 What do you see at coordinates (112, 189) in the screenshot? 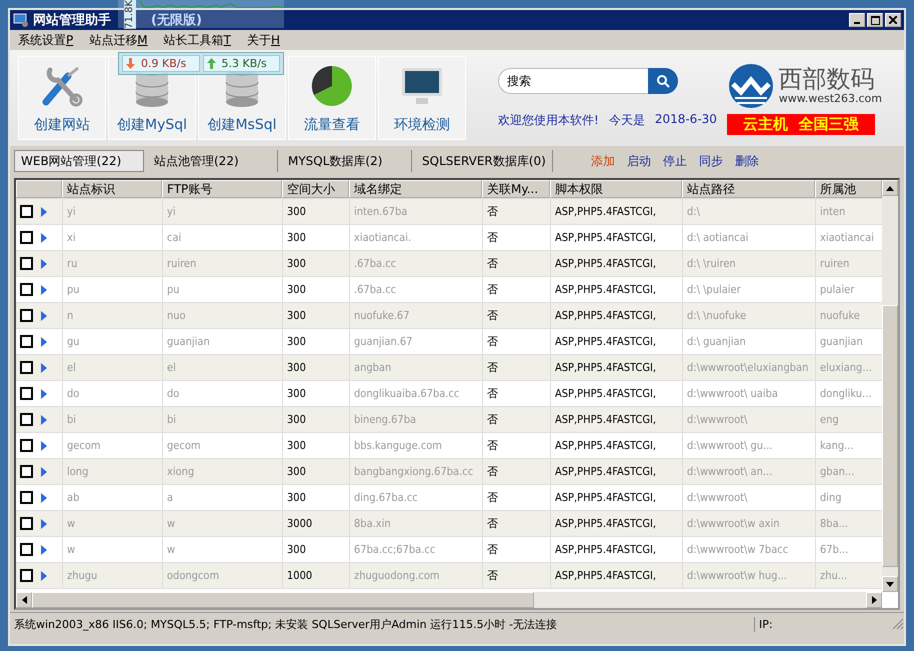
I see `column-header: 站点标识` at bounding box center [112, 189].